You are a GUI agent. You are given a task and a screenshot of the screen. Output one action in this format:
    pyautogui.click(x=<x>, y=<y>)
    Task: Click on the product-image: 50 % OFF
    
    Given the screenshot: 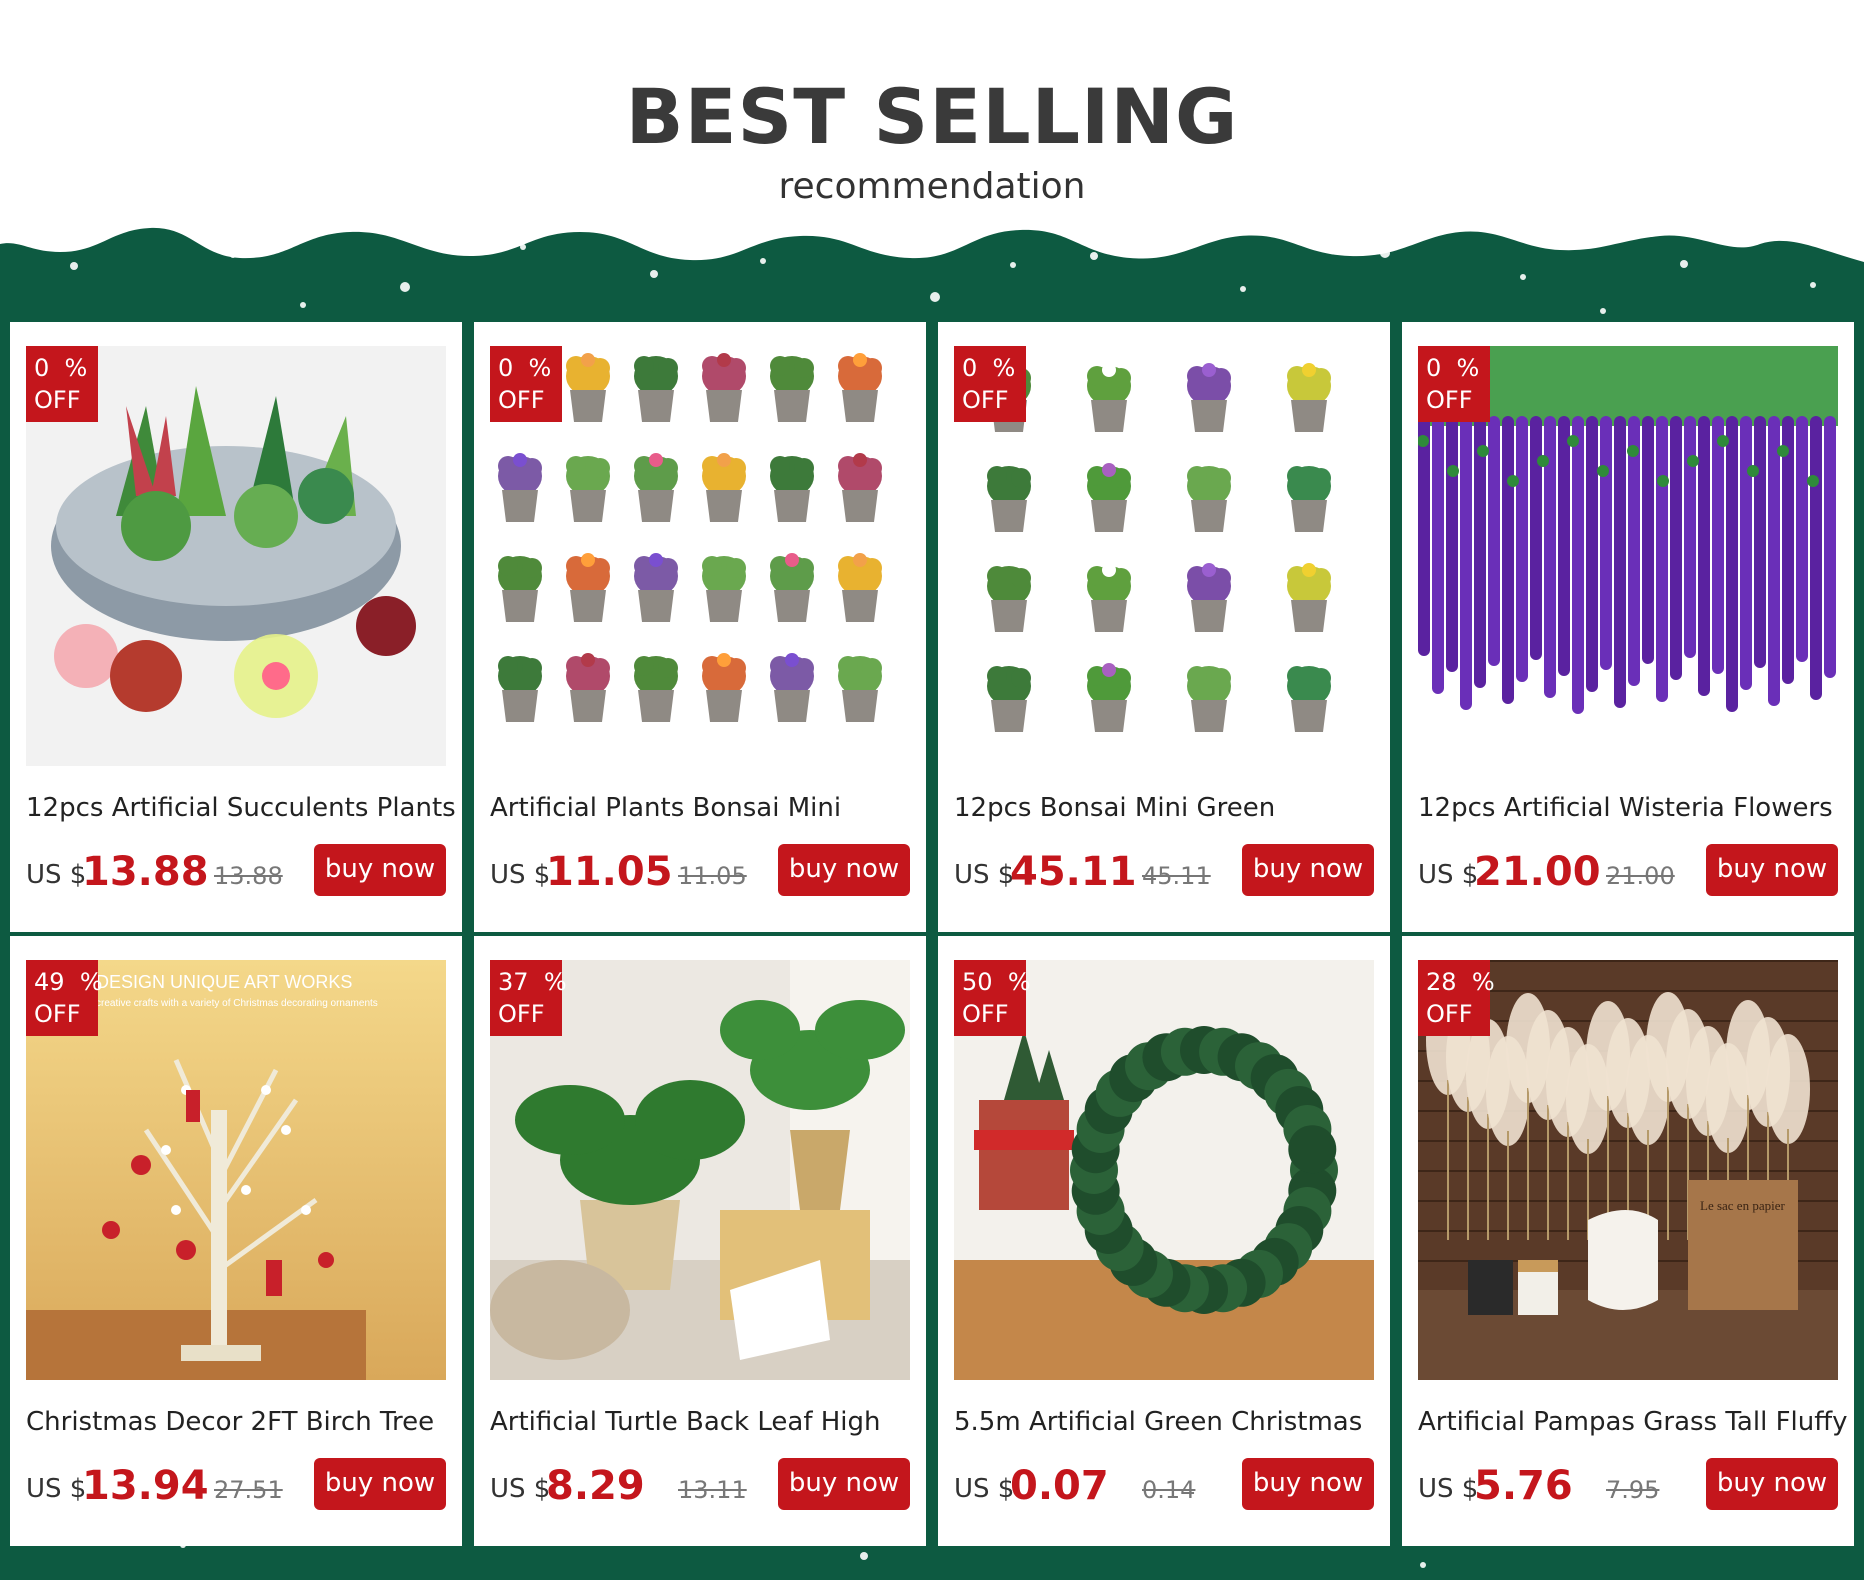 What is the action you would take?
    pyautogui.click(x=1164, y=1170)
    